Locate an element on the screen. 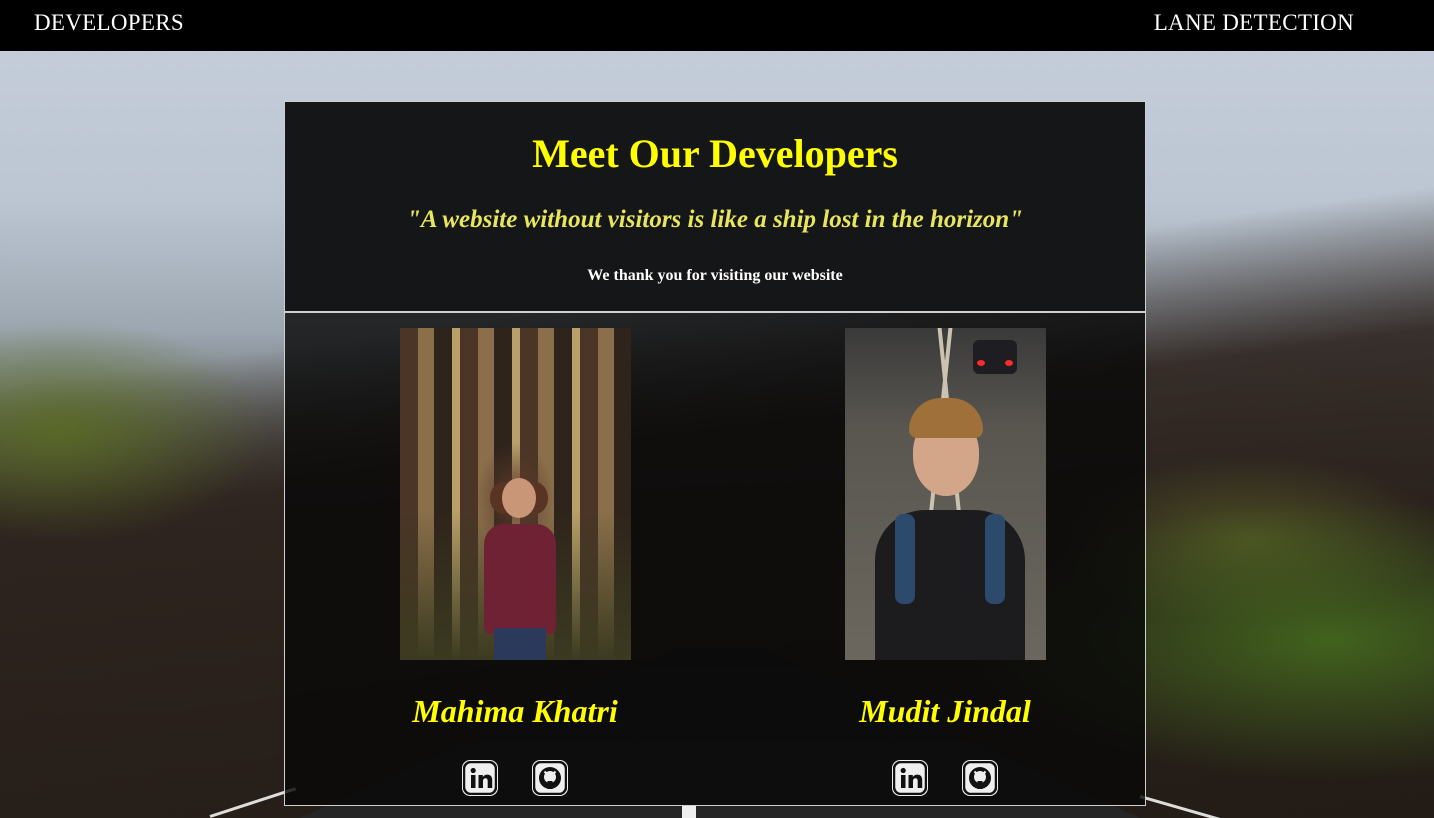  developer-name: Mudit Jindal is located at coordinates (945, 711).